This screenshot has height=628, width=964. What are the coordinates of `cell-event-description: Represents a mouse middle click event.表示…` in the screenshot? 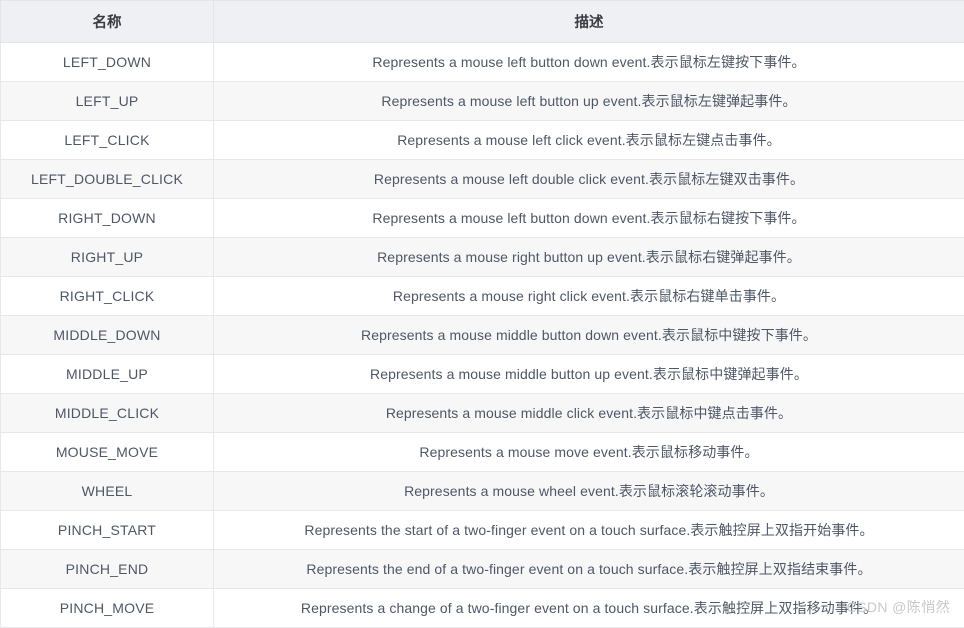 It's located at (589, 413).